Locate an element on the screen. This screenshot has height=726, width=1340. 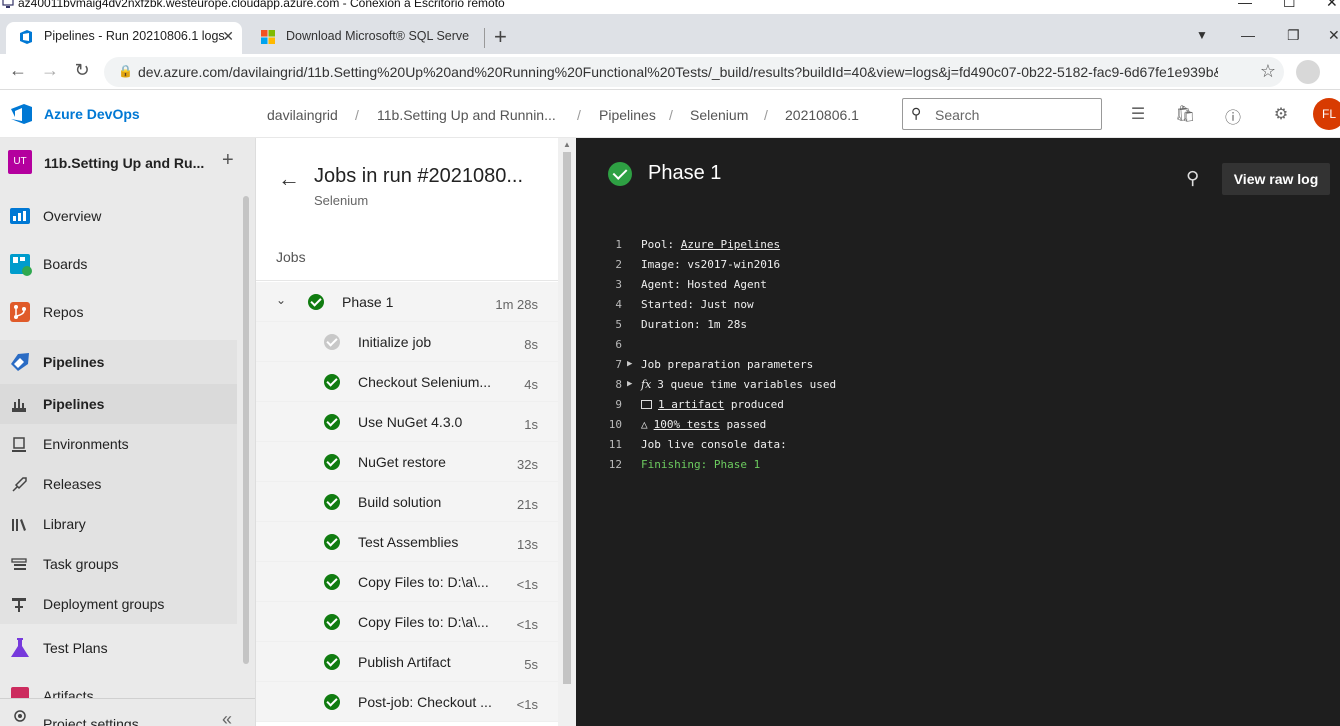
gear-icon is located at coordinates (20, 716).